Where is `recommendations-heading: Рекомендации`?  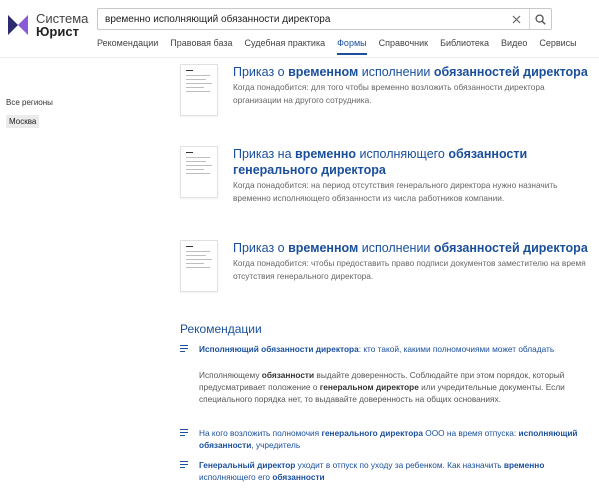 recommendations-heading: Рекомендации is located at coordinates (221, 329).